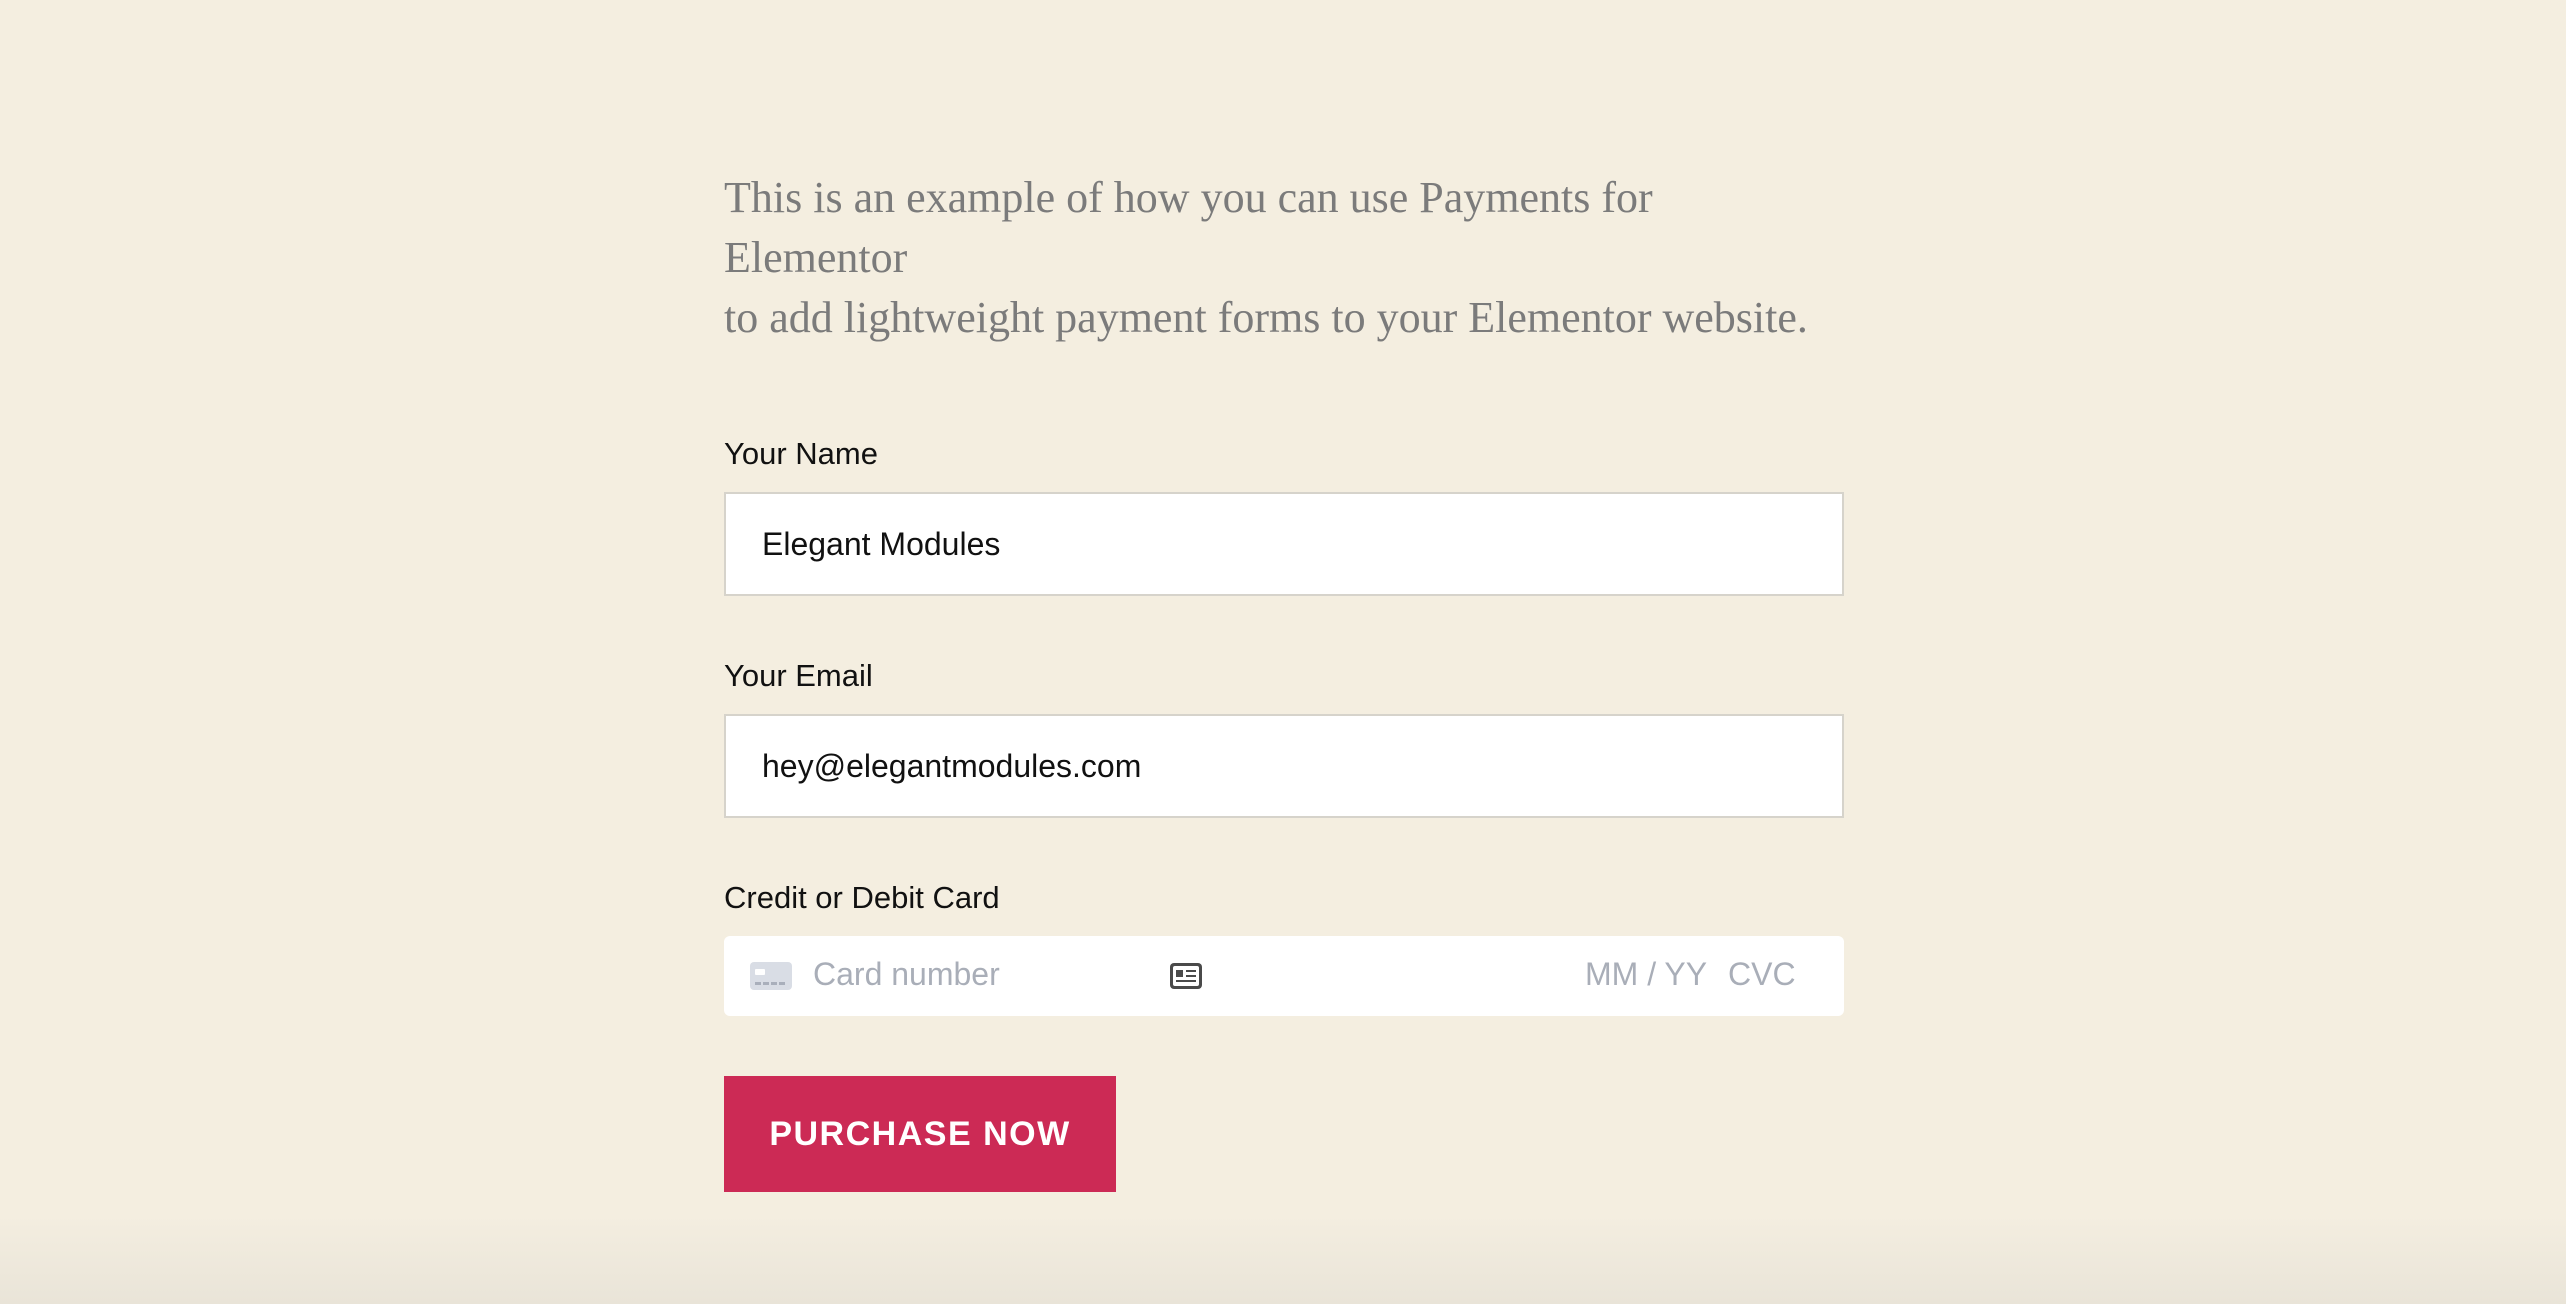  What do you see at coordinates (1186, 976) in the screenshot?
I see `contact-card-icon` at bounding box center [1186, 976].